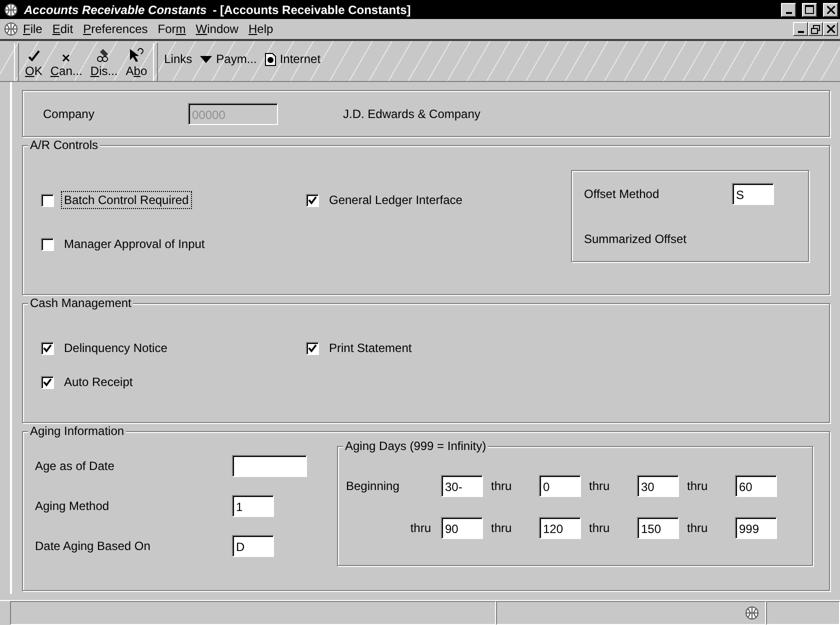 The height and width of the screenshot is (625, 840). I want to click on maximize-button, so click(809, 9).